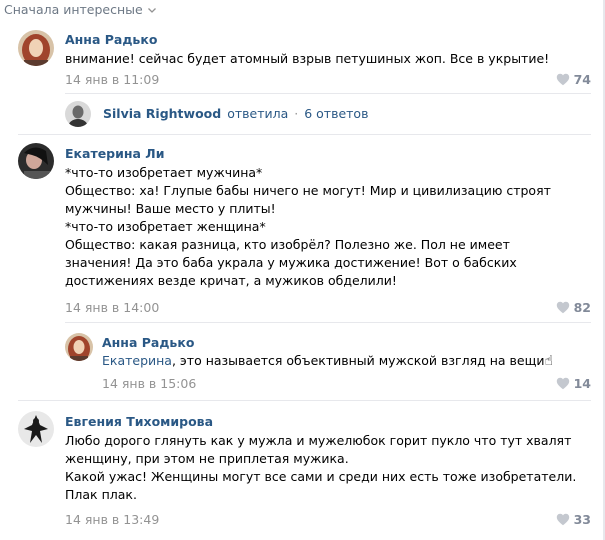 The image size is (605, 540). Describe the element at coordinates (112, 79) in the screenshot. I see `comment-date: 14 янв в 11:09` at that location.